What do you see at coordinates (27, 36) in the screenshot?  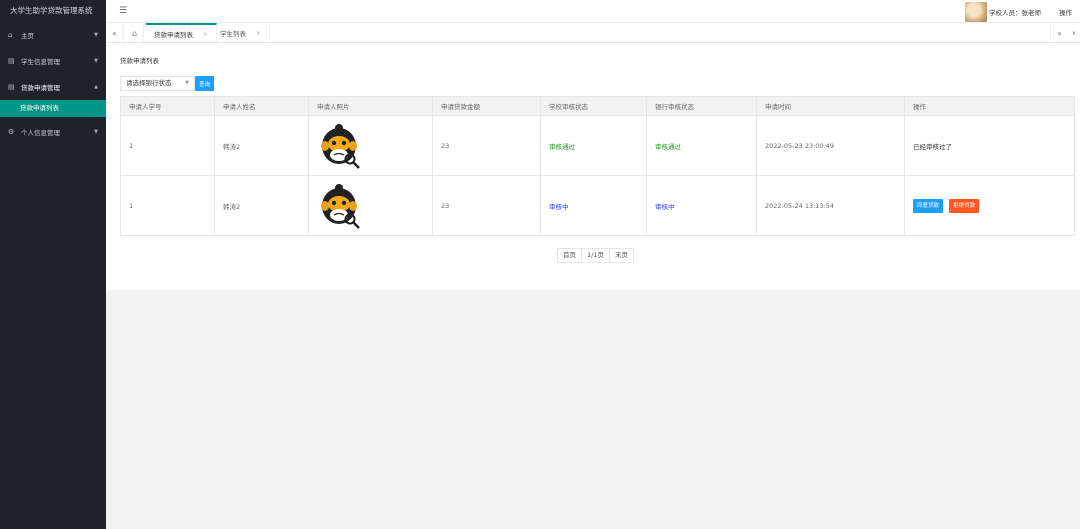 I see `sidebar-item-label: 主页` at bounding box center [27, 36].